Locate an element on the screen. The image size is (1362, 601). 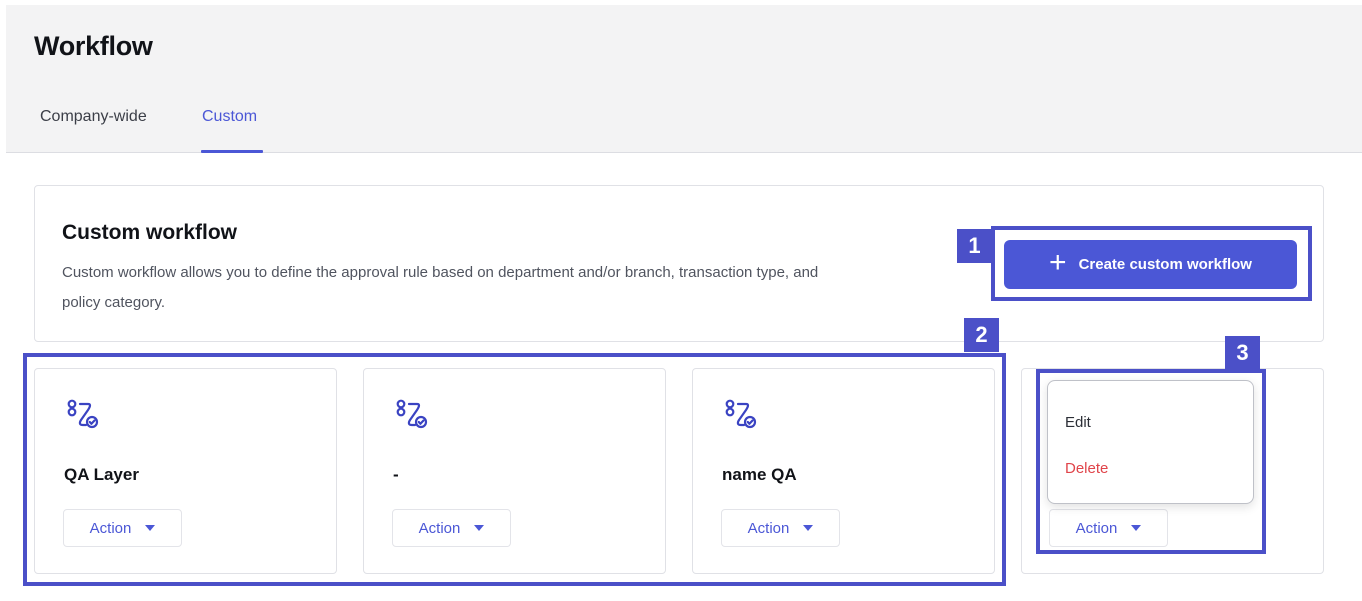
annotation-badge-3: 3 is located at coordinates (1242, 353).